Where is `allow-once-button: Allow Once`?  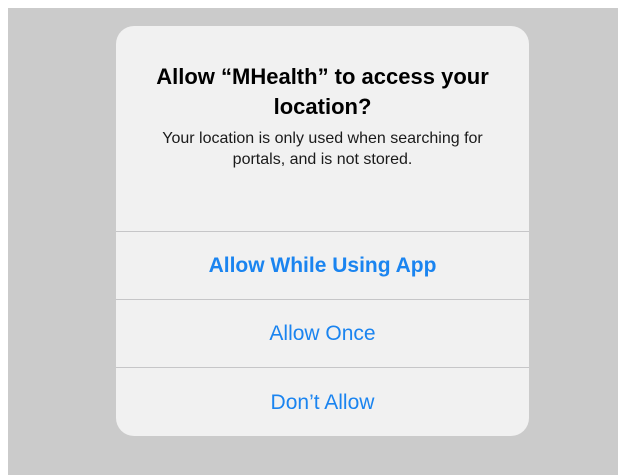 allow-once-button: Allow Once is located at coordinates (322, 333).